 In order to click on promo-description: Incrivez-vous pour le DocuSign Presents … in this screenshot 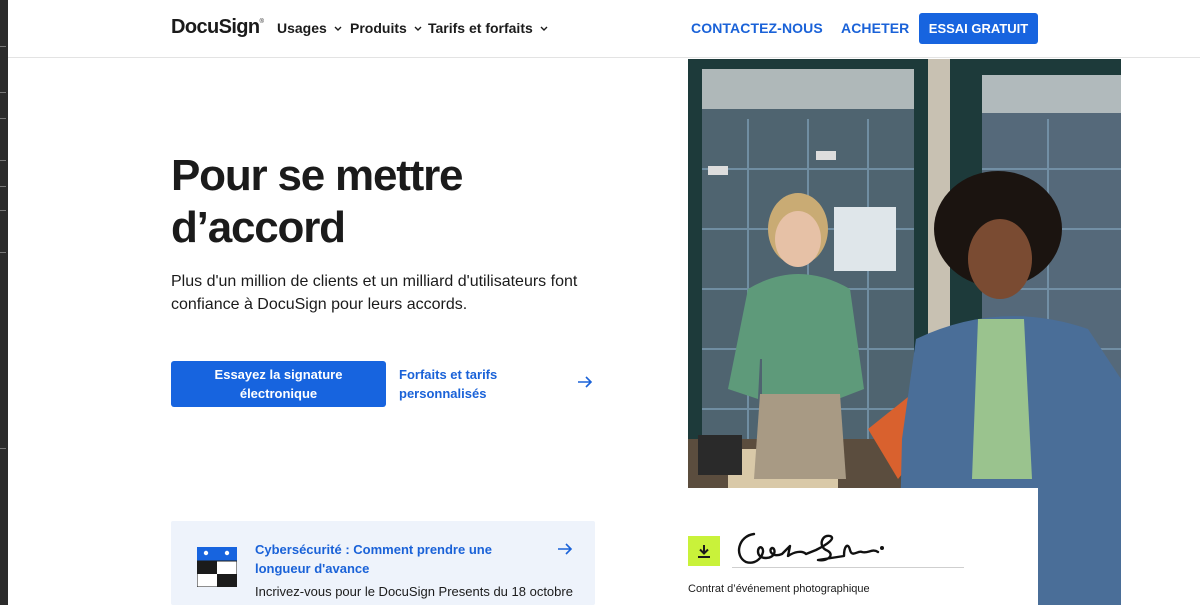, I will do `click(414, 591)`.